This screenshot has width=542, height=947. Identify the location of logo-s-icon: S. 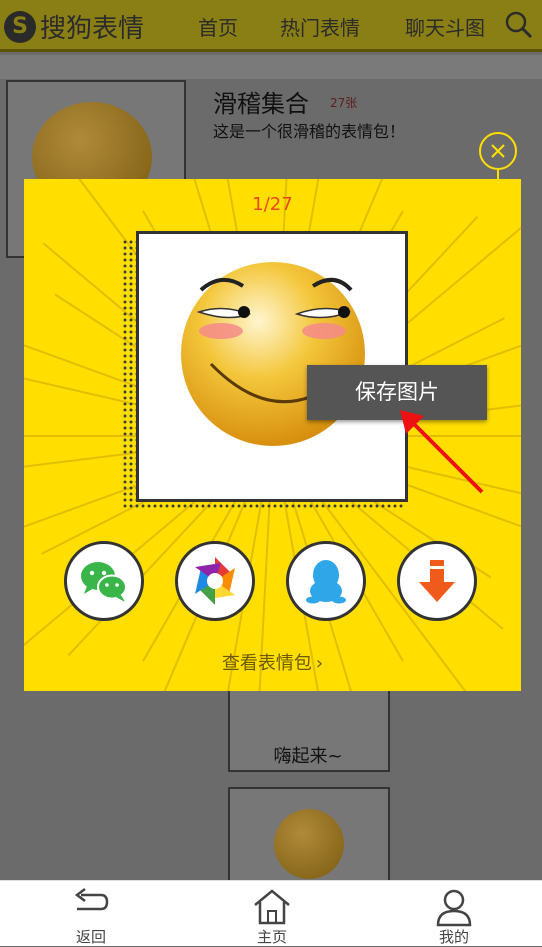
(20, 26).